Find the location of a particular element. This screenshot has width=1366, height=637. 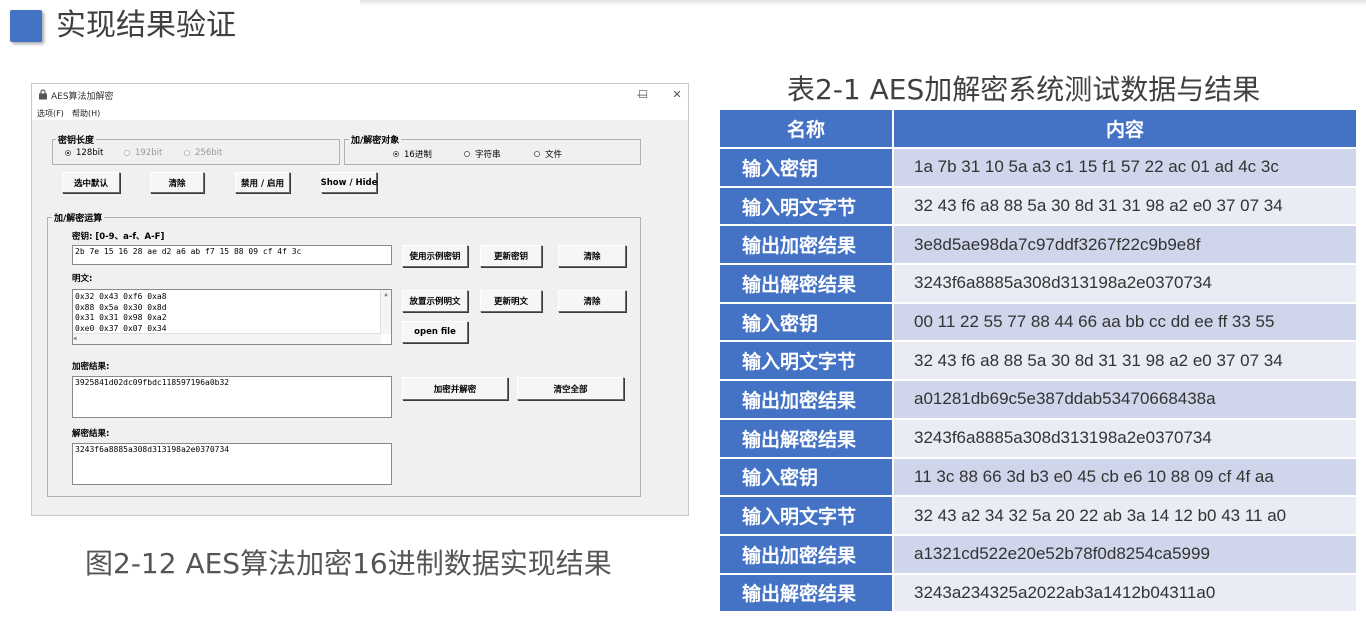

clear-plaintext-button: 清除 is located at coordinates (592, 301).